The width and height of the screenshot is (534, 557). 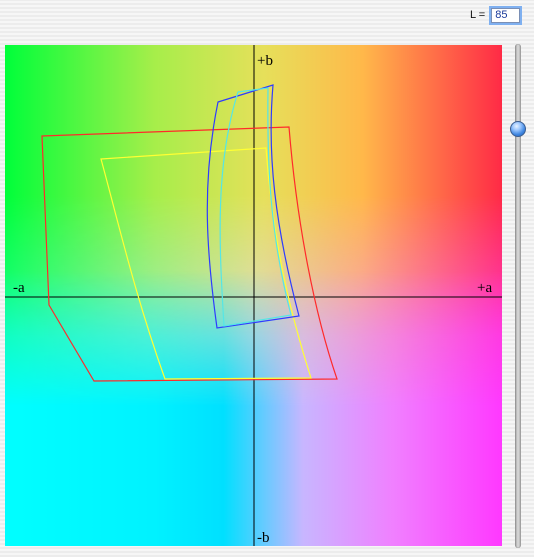 What do you see at coordinates (263, 538) in the screenshot?
I see `axis-label-minus-b: -b` at bounding box center [263, 538].